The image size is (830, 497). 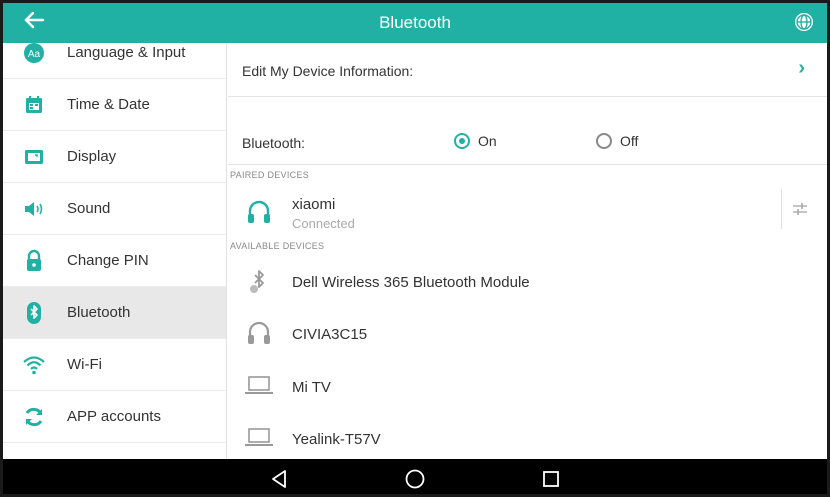 What do you see at coordinates (92, 156) in the screenshot?
I see `sidebar-item-label: Display` at bounding box center [92, 156].